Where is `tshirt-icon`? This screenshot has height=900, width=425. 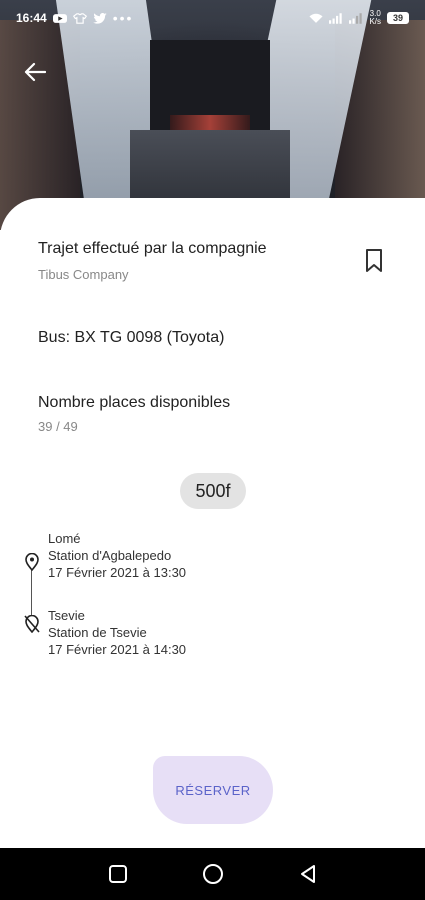
tshirt-icon is located at coordinates (79, 18).